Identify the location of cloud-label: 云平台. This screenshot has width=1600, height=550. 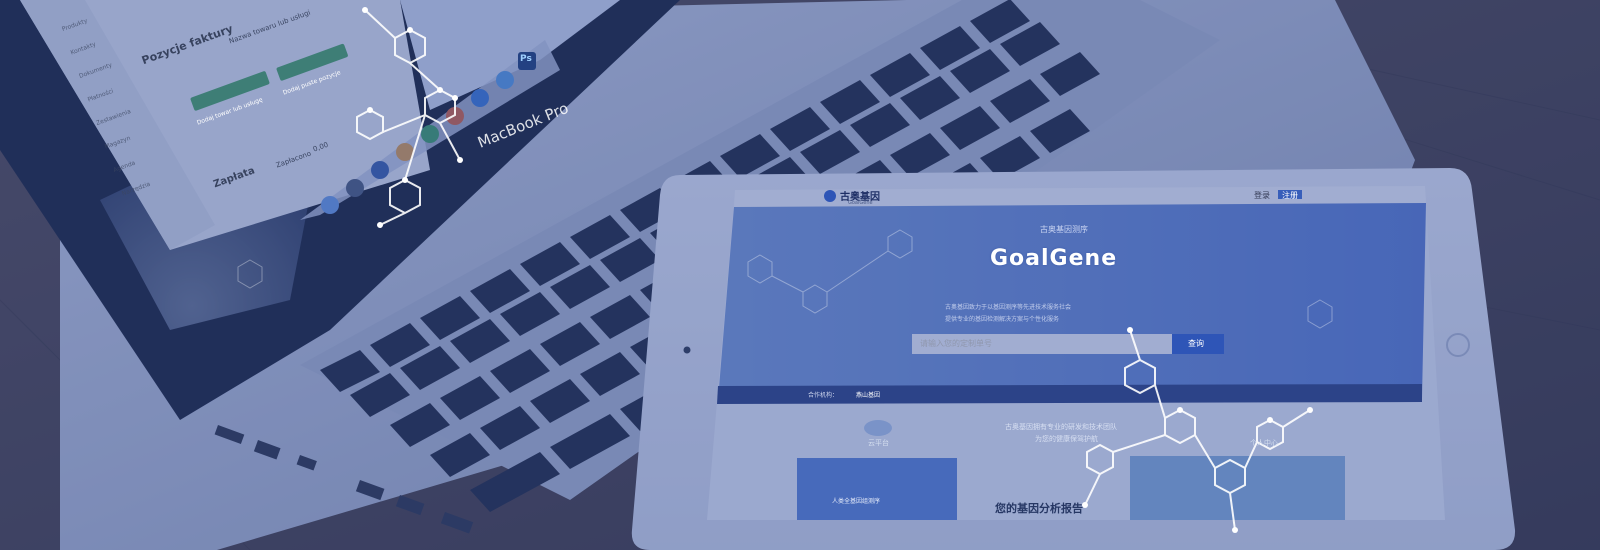
(878, 443).